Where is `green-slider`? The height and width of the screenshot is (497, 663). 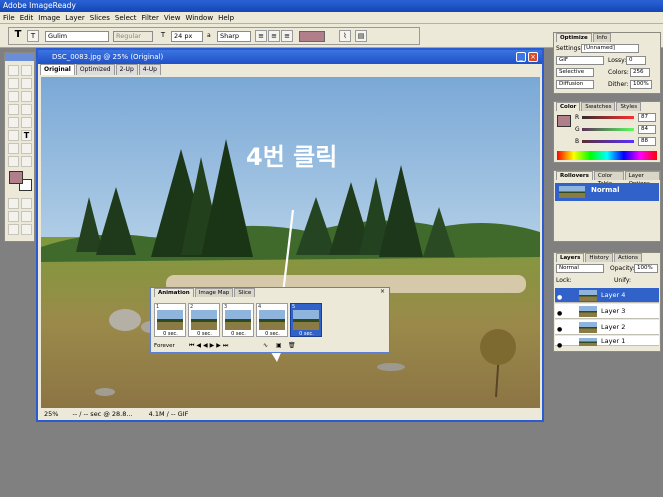 green-slider is located at coordinates (608, 129).